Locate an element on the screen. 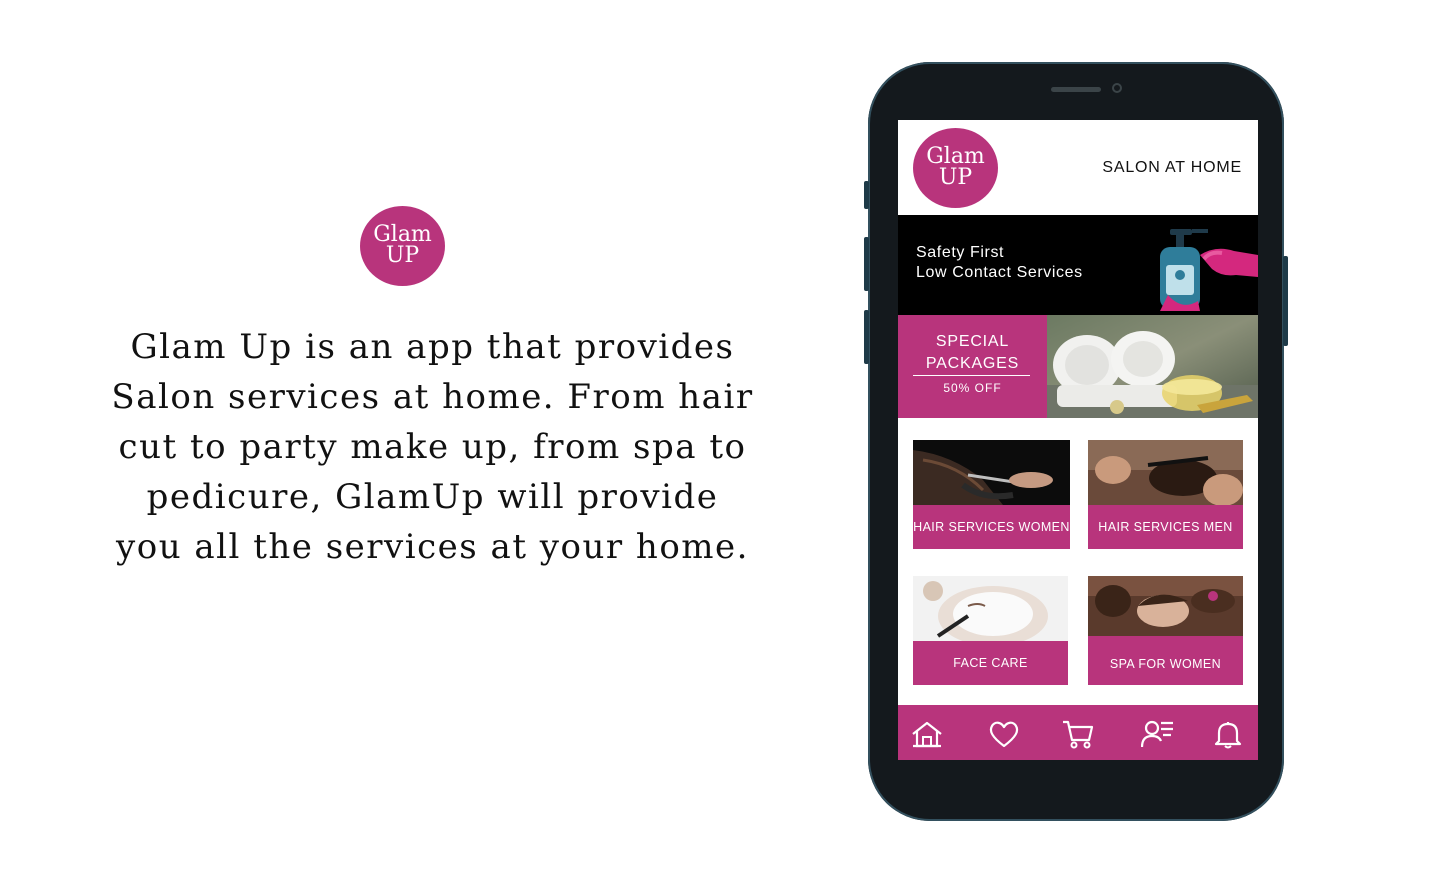 The image size is (1440, 893). phone-camera is located at coordinates (1117, 88).